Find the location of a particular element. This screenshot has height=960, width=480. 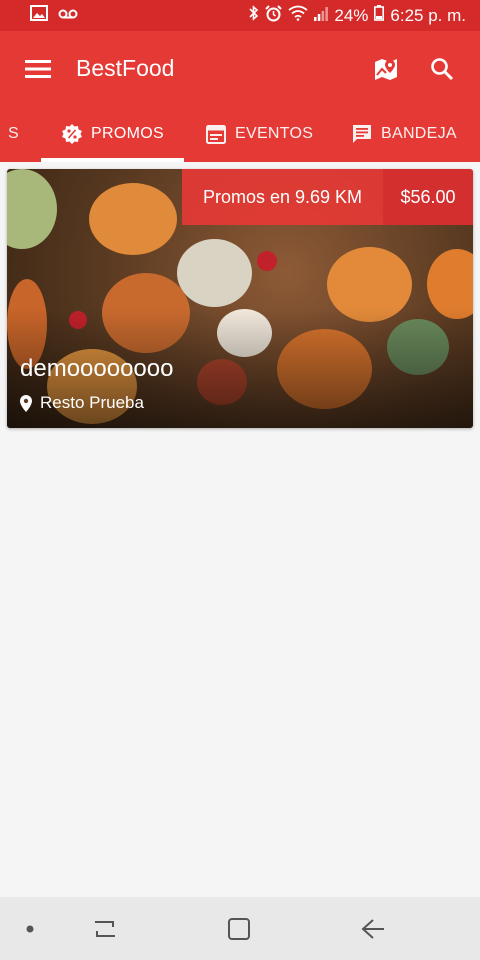

tab-bandeja: BANDEJA is located at coordinates (404, 134).